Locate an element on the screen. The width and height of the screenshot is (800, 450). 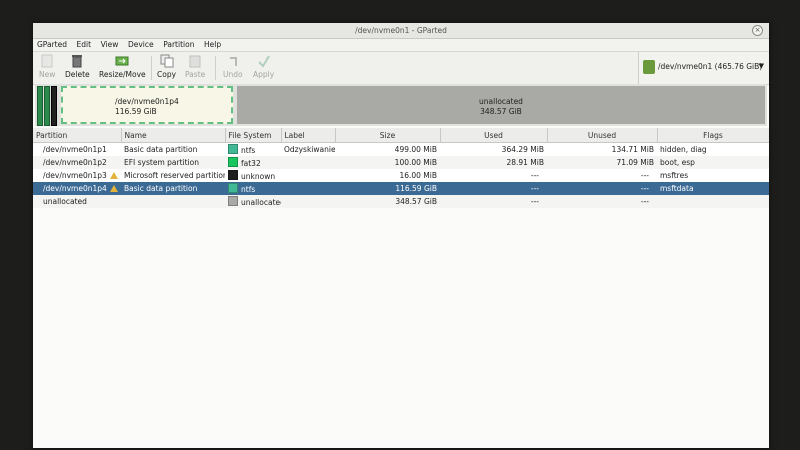
copy-button: Copy is located at coordinates (166, 66).